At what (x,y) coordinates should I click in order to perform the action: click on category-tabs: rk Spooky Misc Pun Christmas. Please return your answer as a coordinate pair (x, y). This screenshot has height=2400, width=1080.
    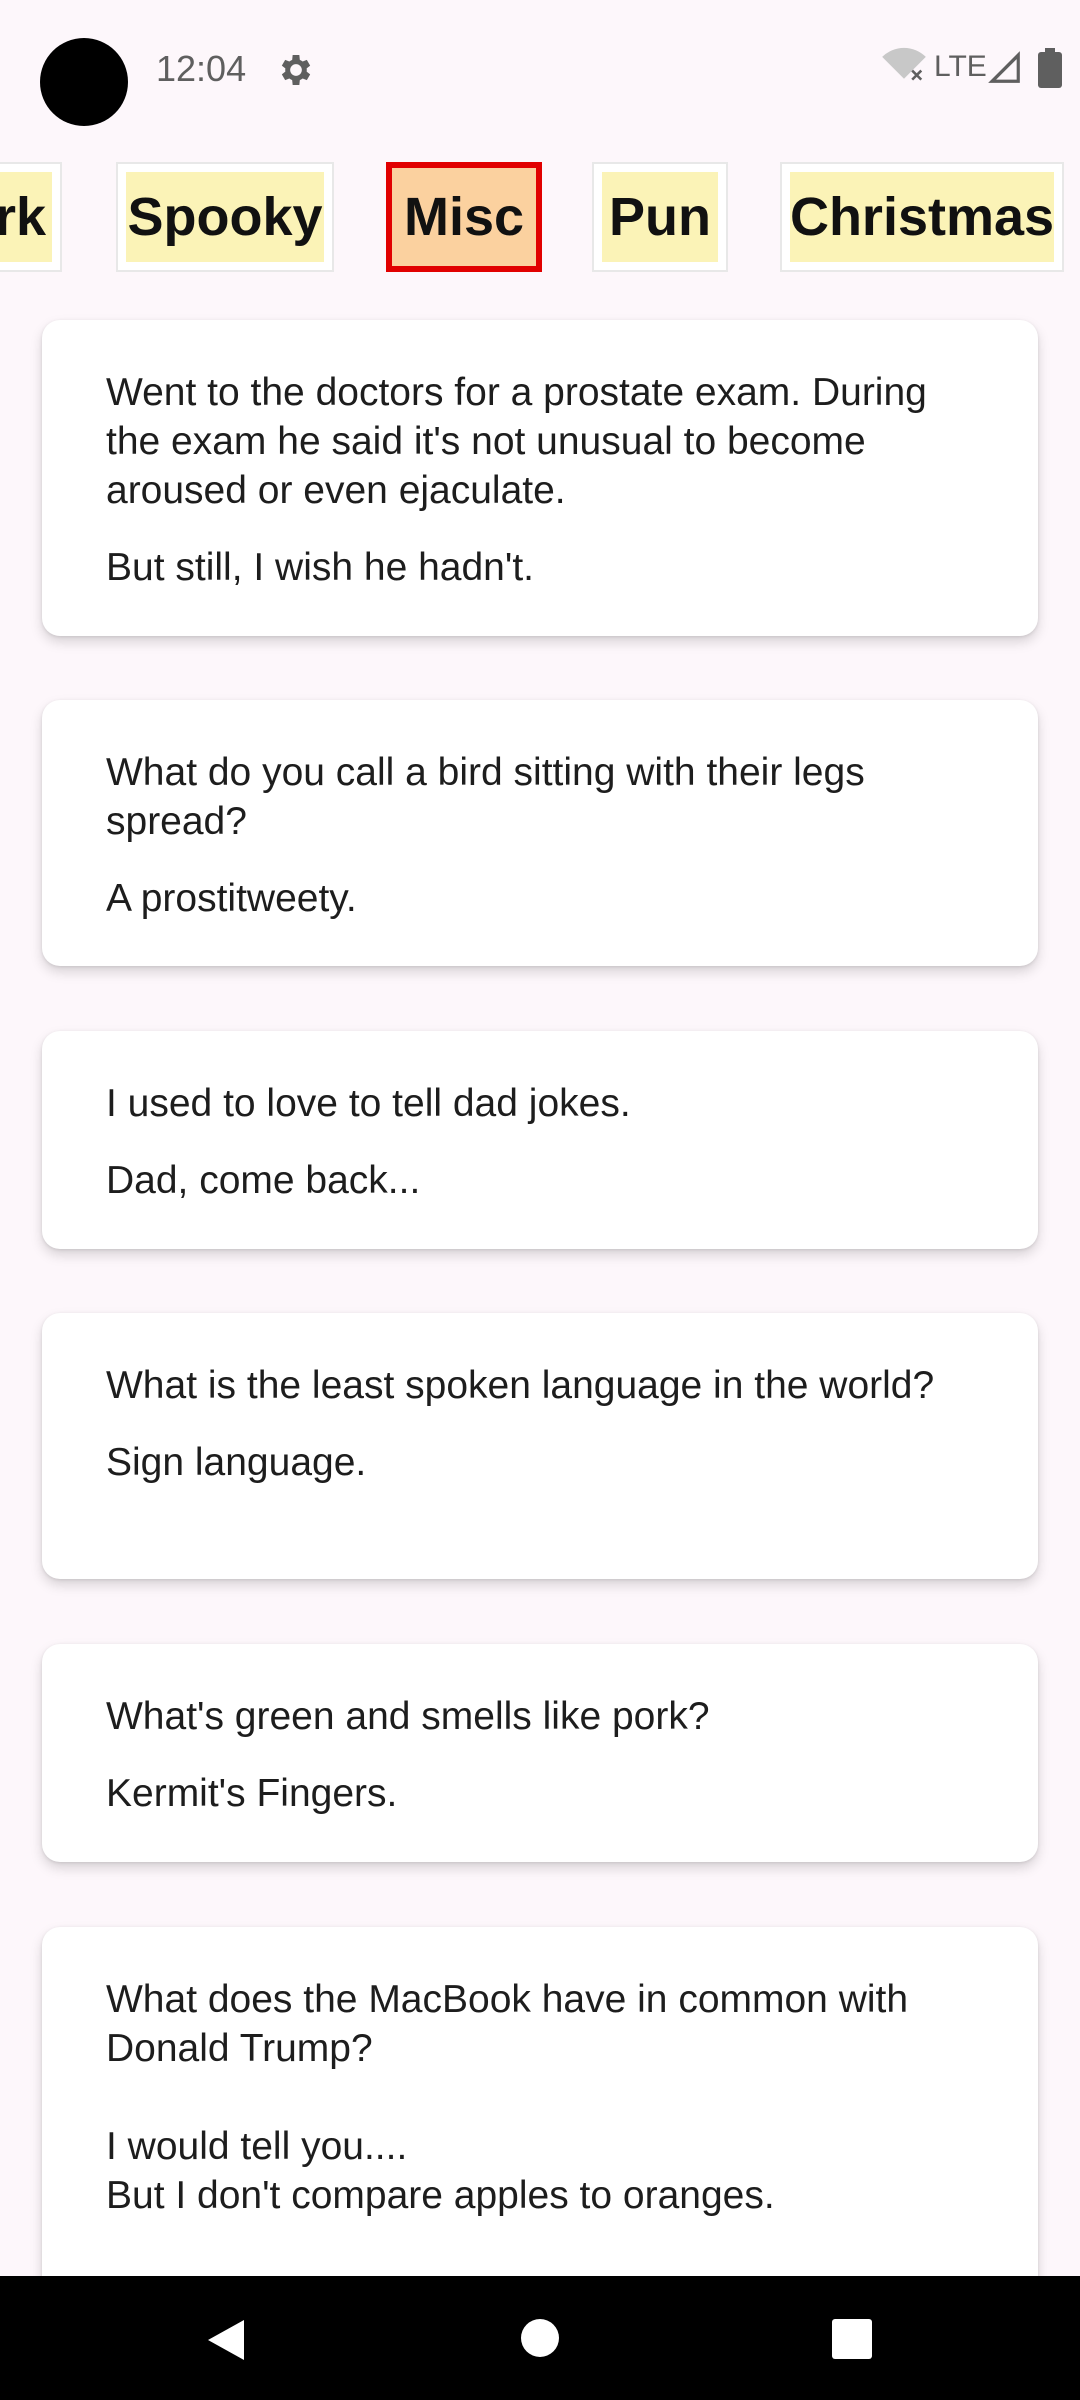
    Looking at the image, I should click on (540, 218).